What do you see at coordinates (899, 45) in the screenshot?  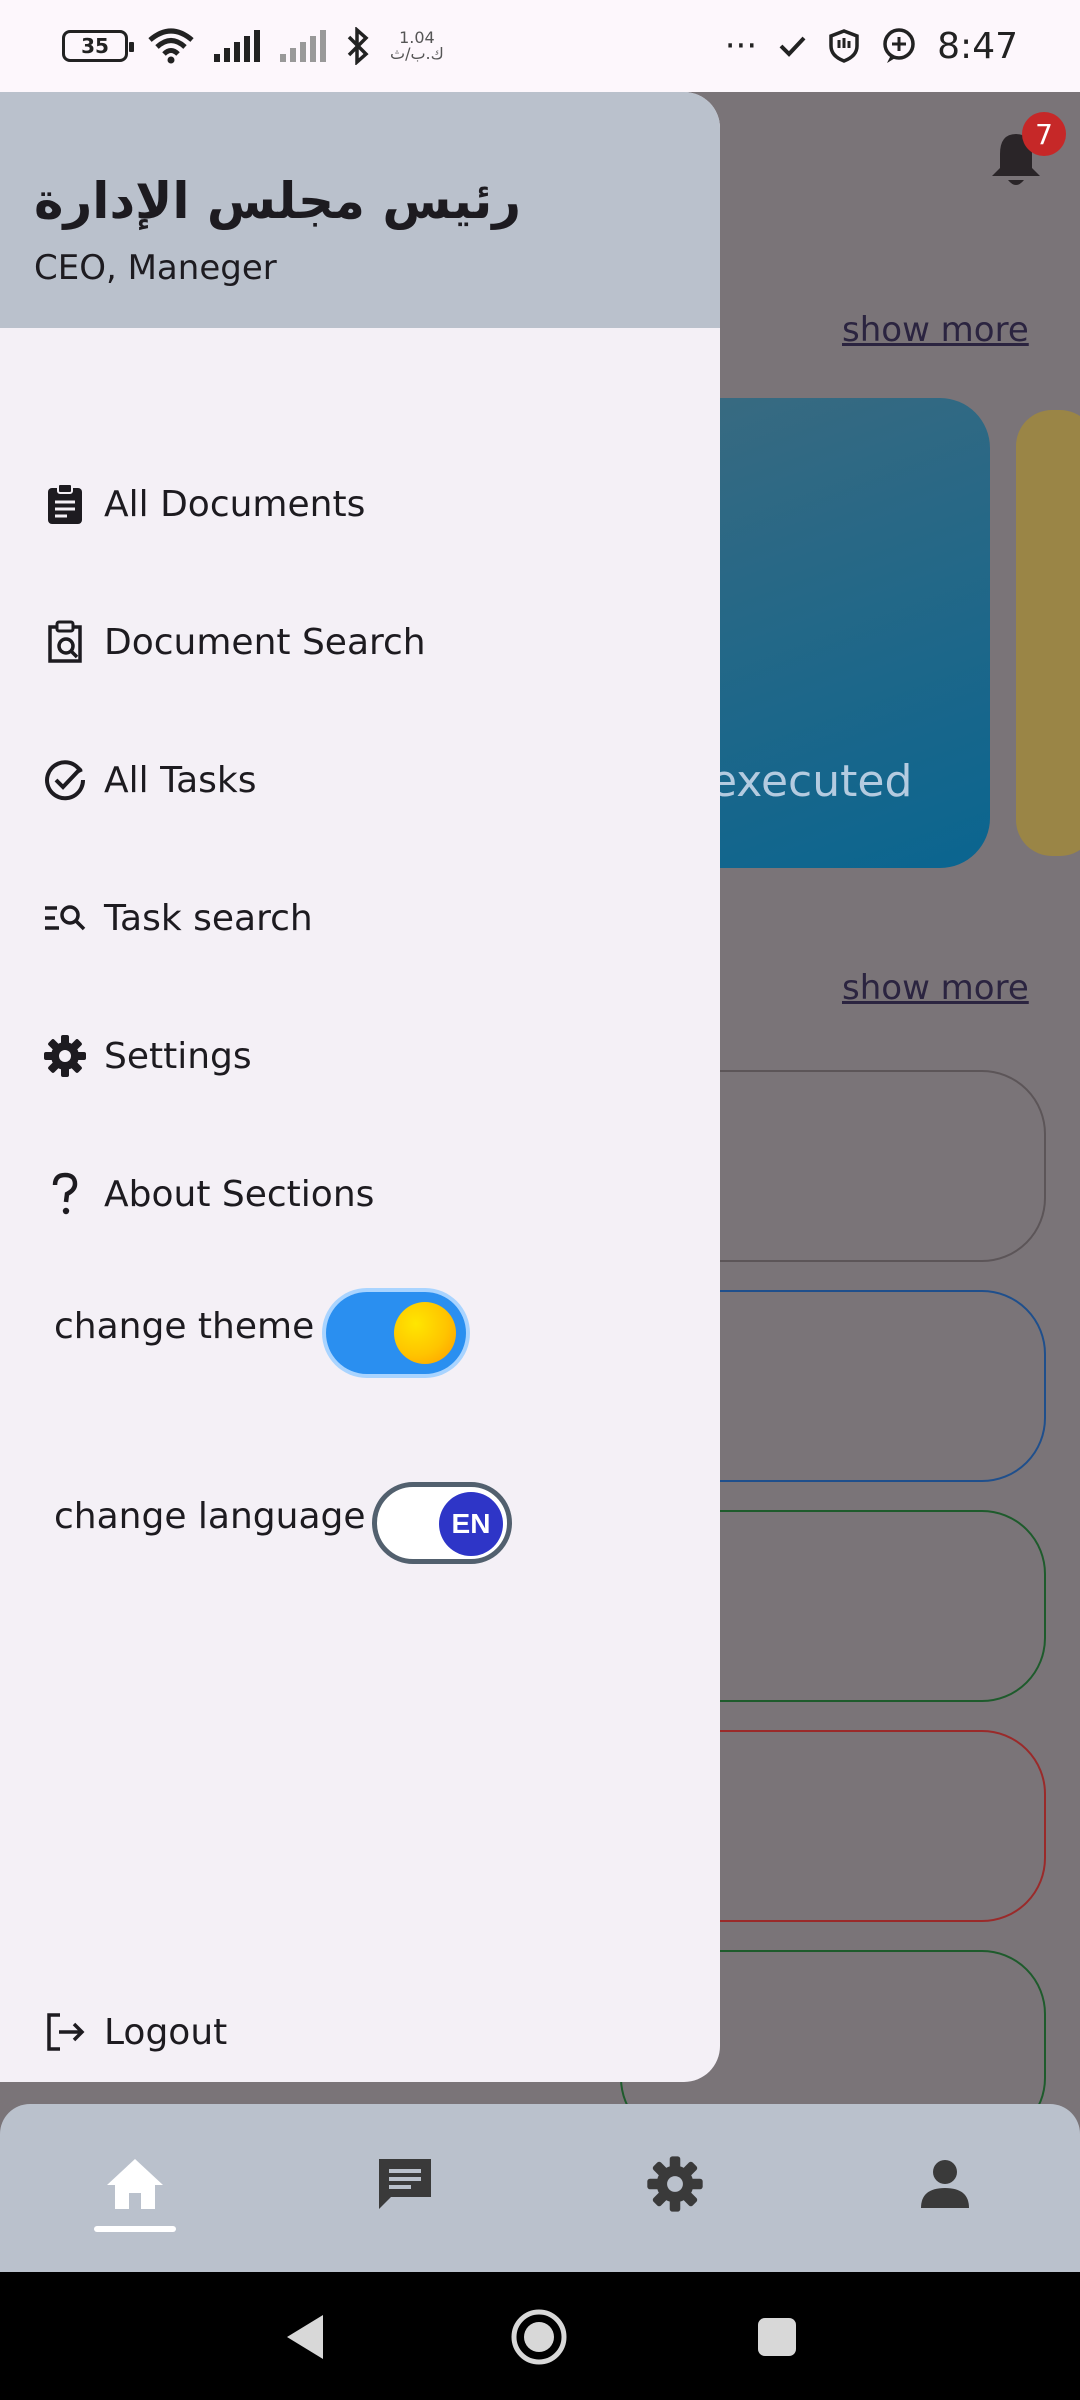 I see `add-message-icon` at bounding box center [899, 45].